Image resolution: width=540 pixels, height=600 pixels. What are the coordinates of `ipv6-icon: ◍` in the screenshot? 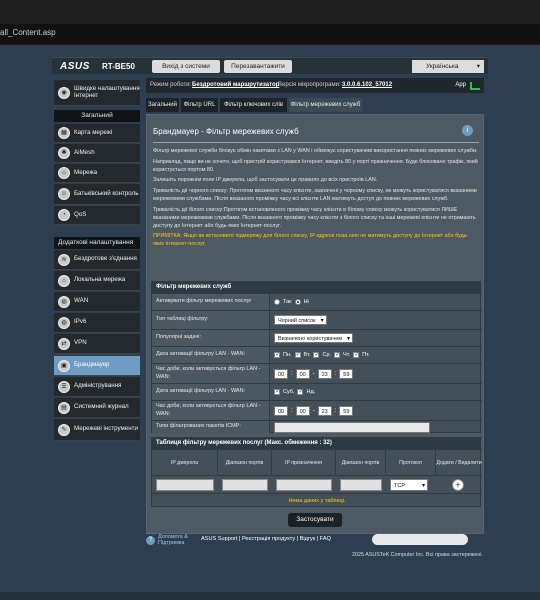 It's located at (64, 322).